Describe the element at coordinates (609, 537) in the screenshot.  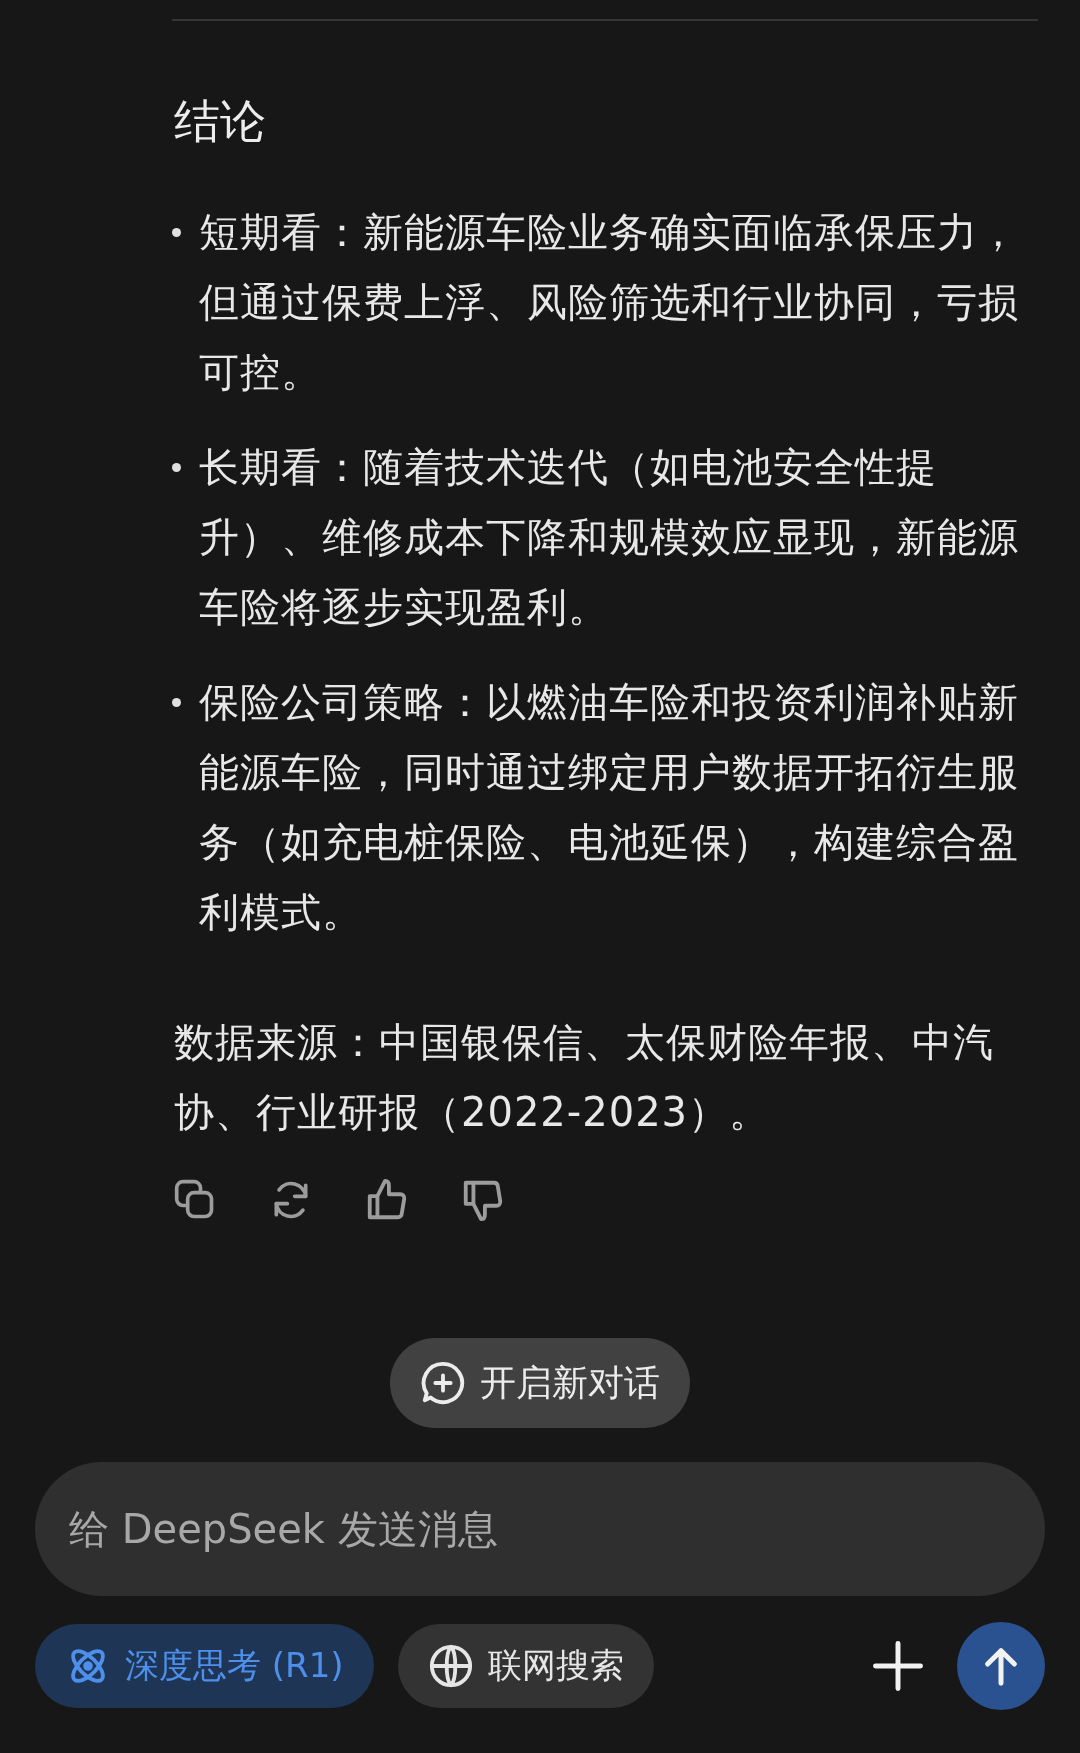
I see `bullet-text: 长期看：随着技术迭代（如电池安全性提升）、维修成本下降和规模效应显现，新能源车险将逐步实现盈利。` at that location.